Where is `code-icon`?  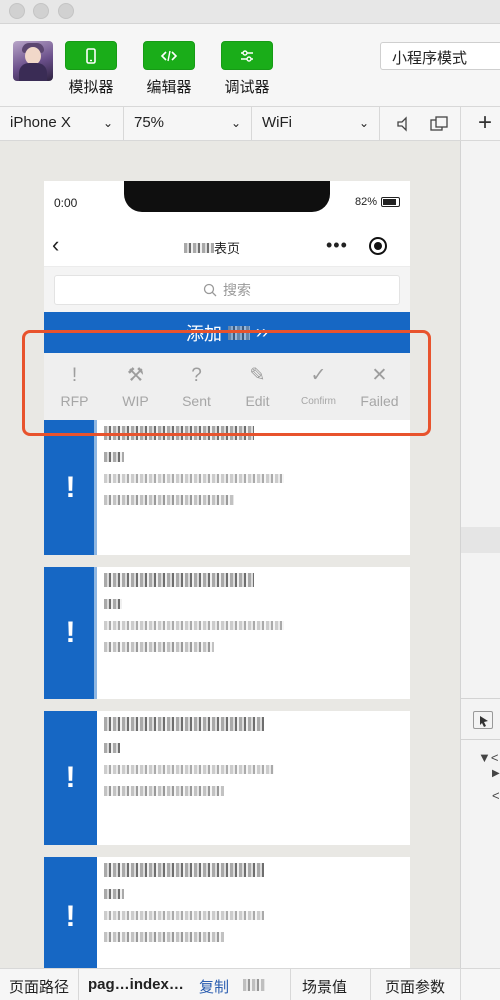 code-icon is located at coordinates (169, 55).